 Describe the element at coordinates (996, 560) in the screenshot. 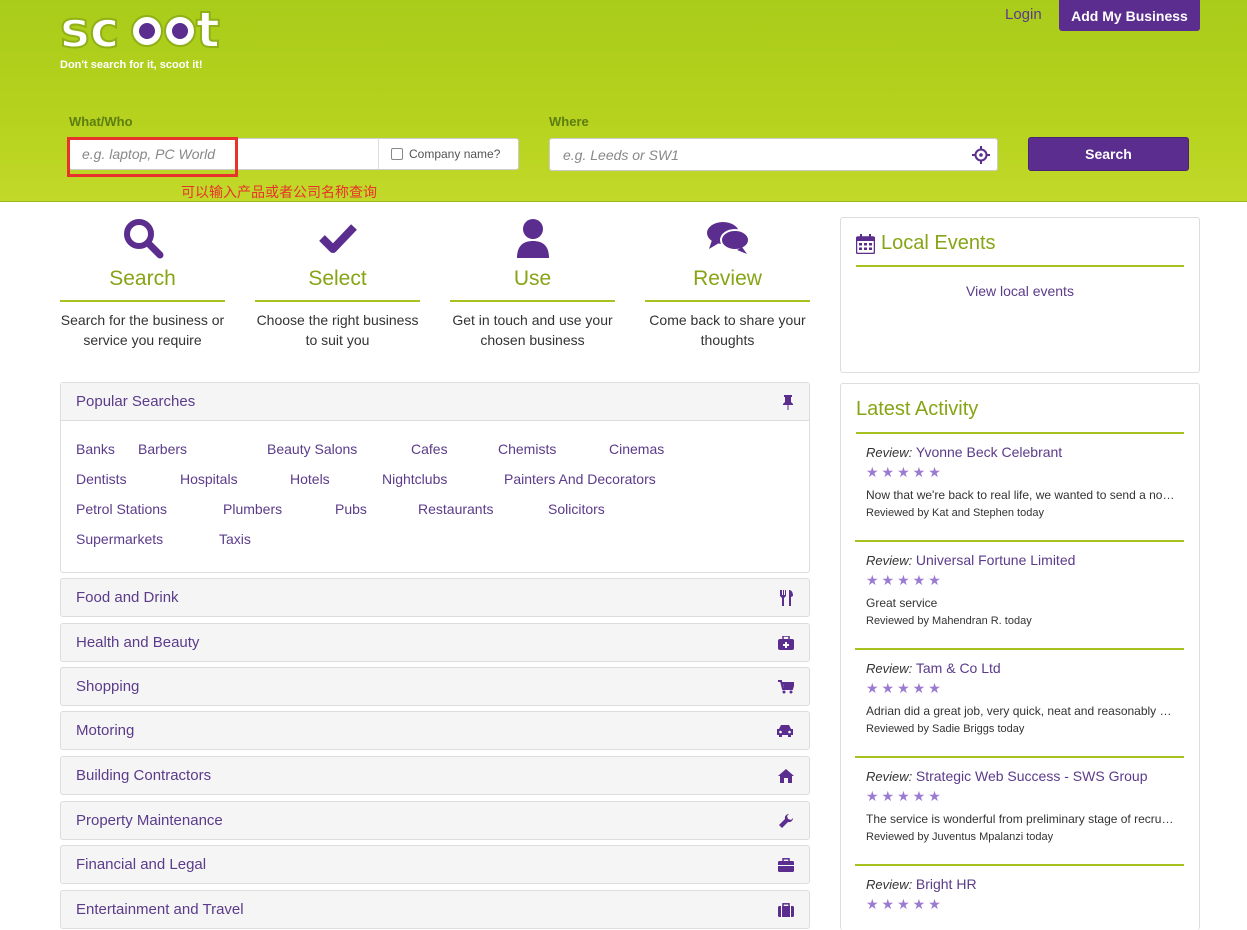

I see `business-link: Universal Fortune Limited` at that location.